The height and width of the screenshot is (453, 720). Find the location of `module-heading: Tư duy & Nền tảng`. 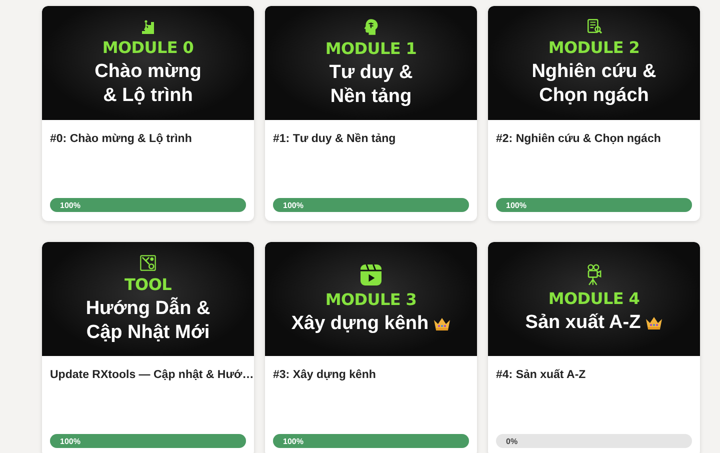

module-heading: Tư duy & Nền tảng is located at coordinates (371, 84).